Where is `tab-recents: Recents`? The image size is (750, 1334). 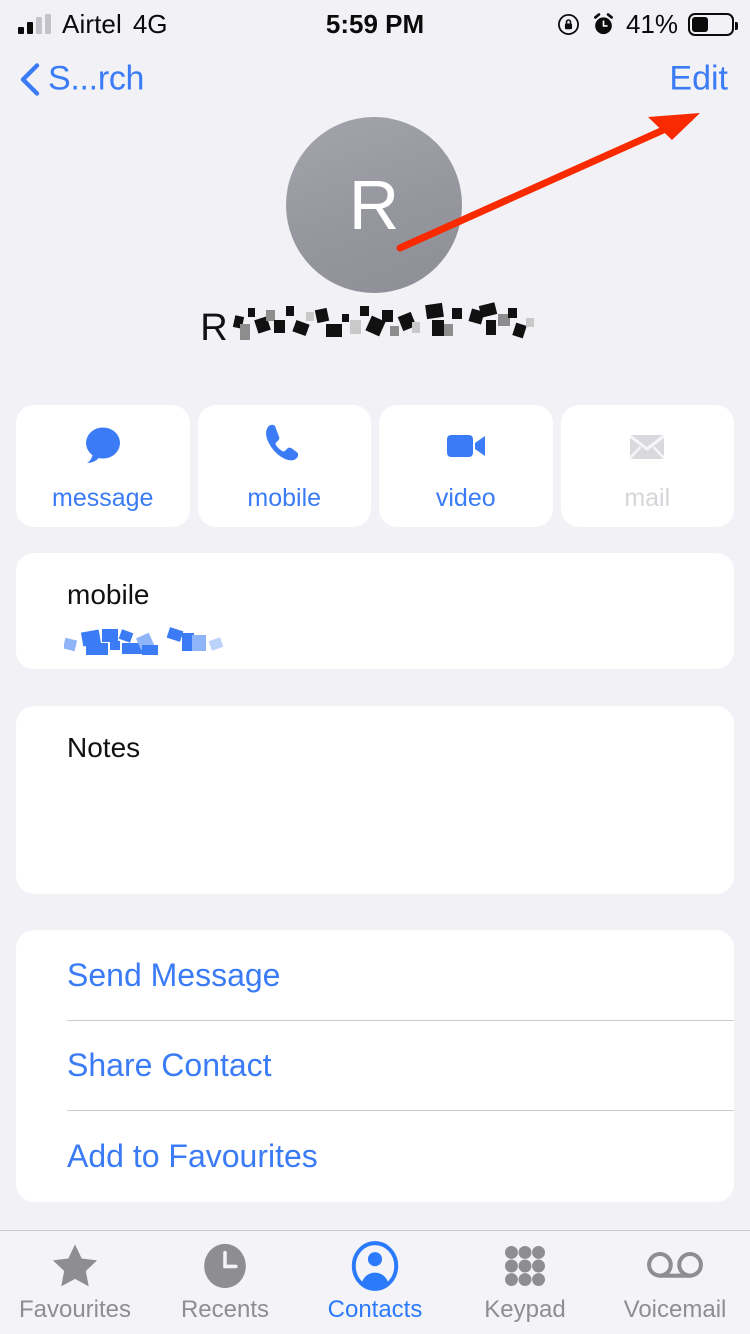
tab-recents: Recents is located at coordinates (225, 1282).